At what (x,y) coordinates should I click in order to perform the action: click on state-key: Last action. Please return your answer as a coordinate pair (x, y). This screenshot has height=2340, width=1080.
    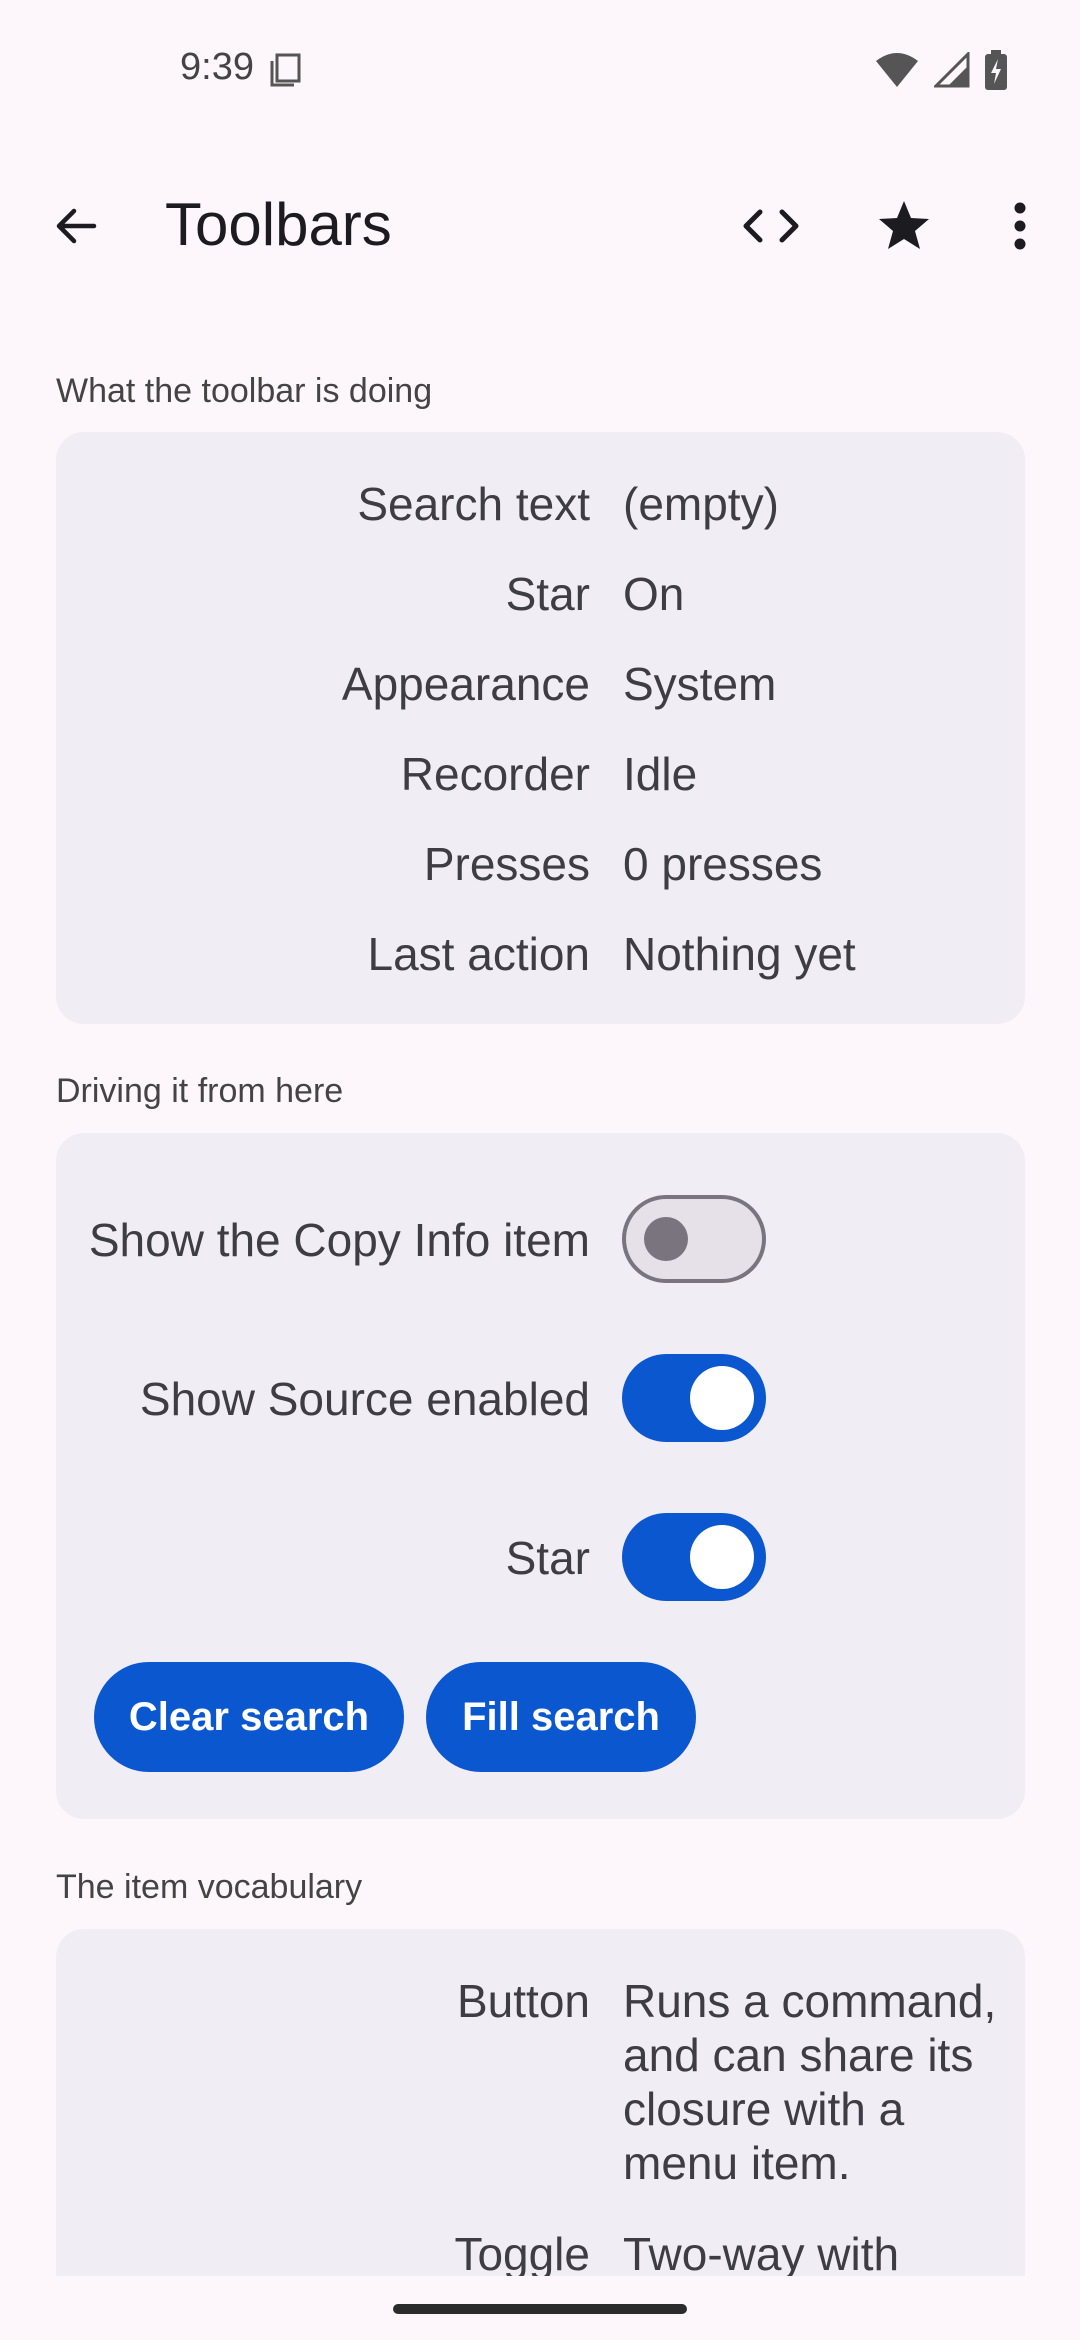
    Looking at the image, I should click on (478, 954).